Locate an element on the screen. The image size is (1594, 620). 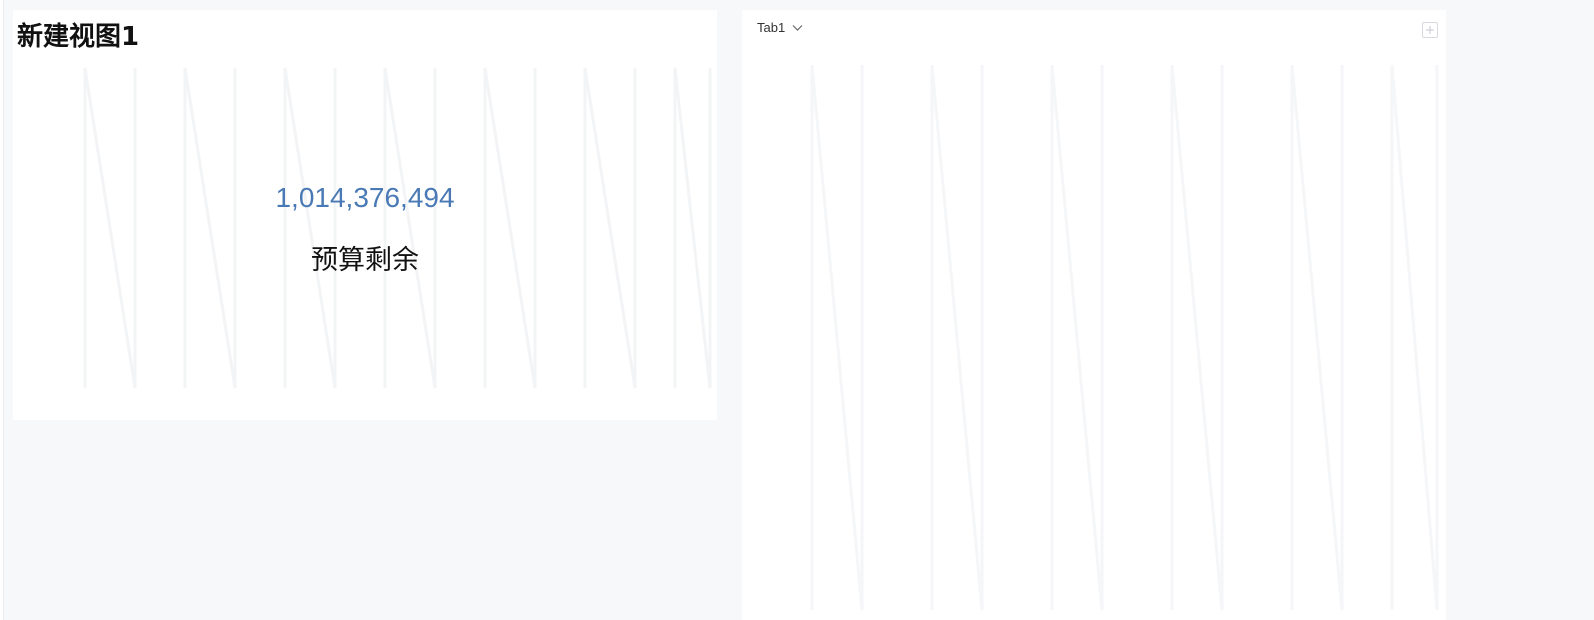
add-tab-button is located at coordinates (1430, 30).